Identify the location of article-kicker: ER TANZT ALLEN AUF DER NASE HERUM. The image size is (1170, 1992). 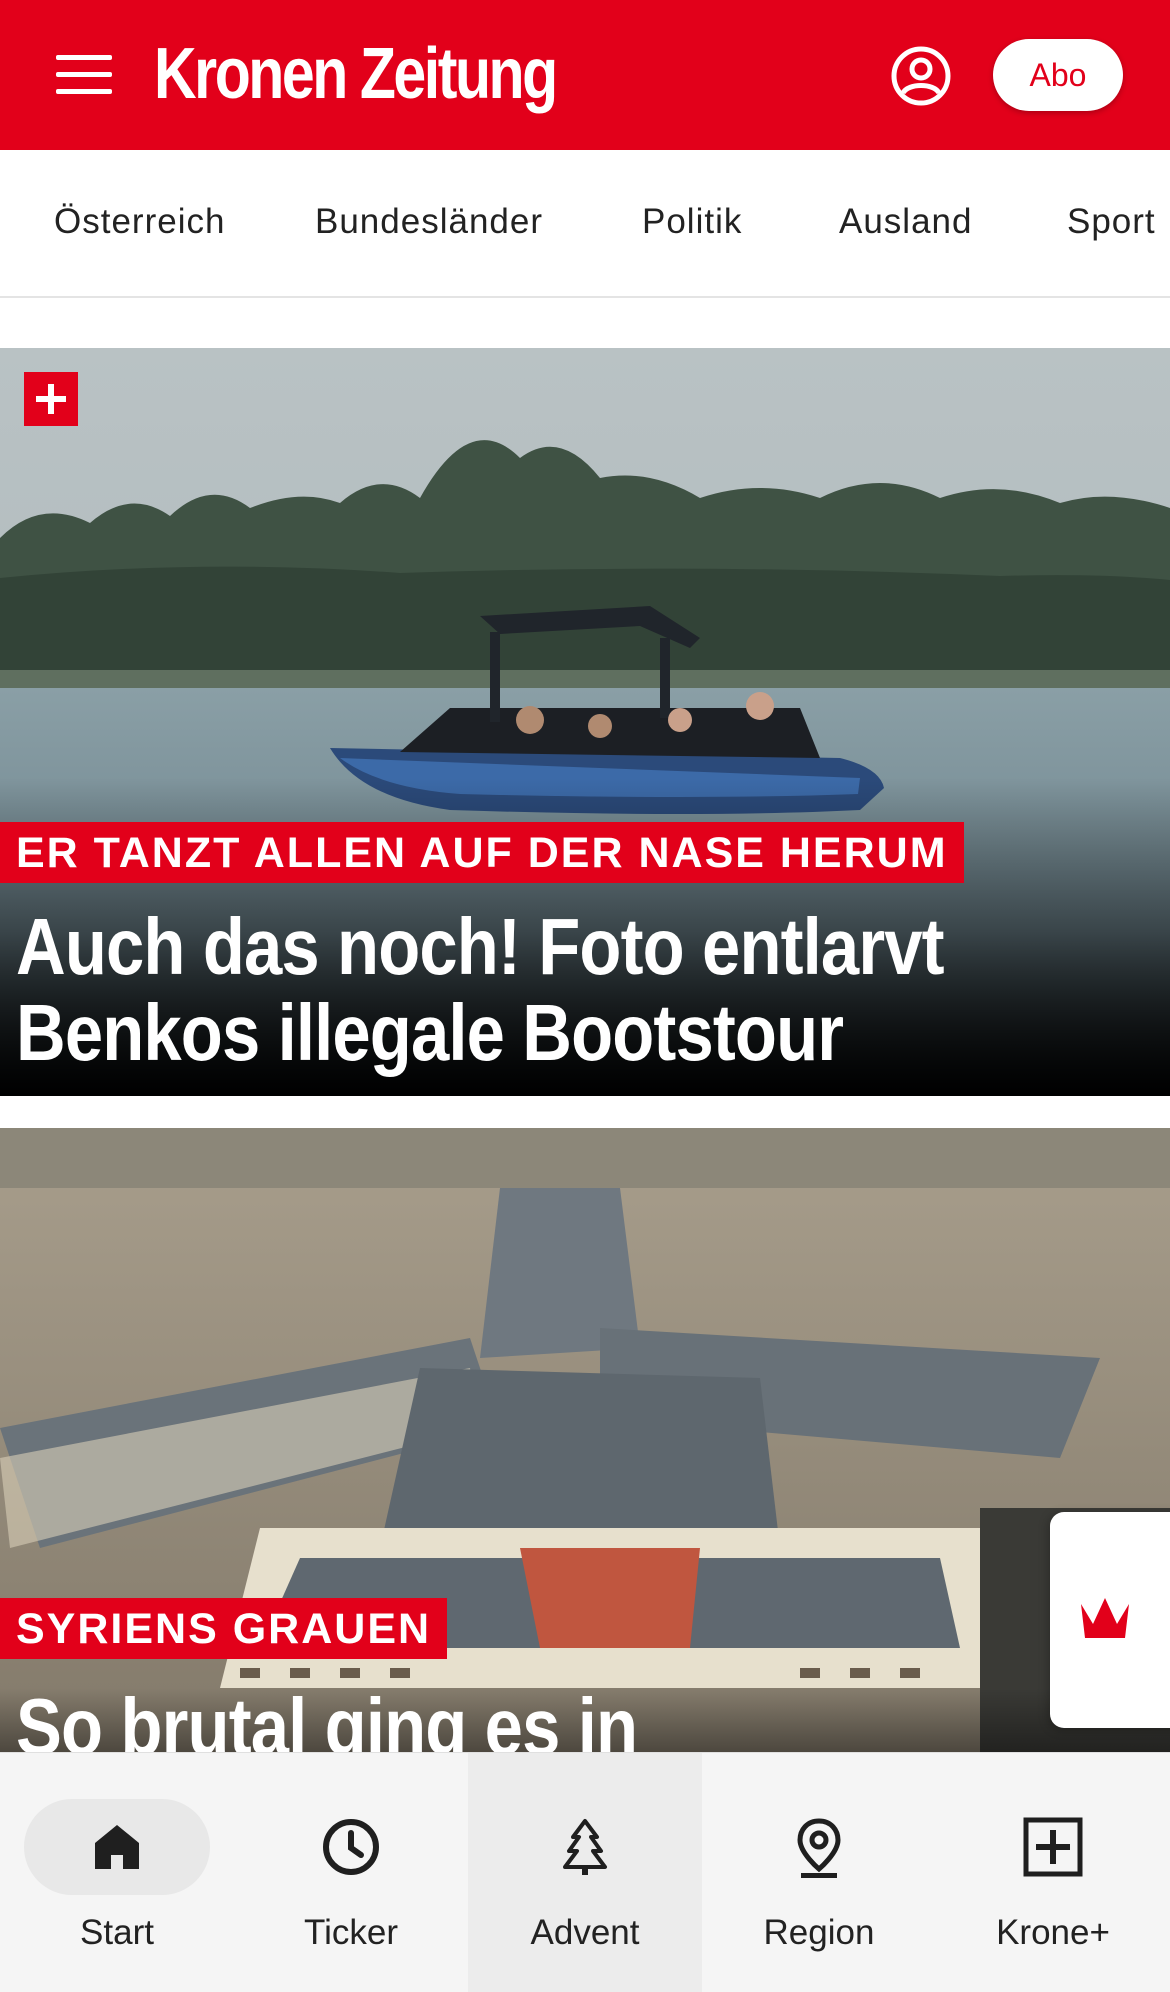
(482, 853).